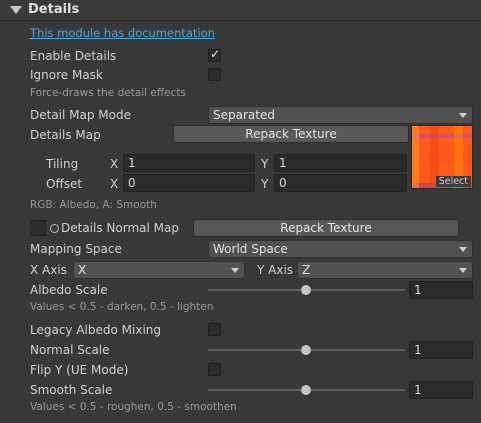  I want to click on legacy-albedo-mixing-checkbox, so click(214, 329).